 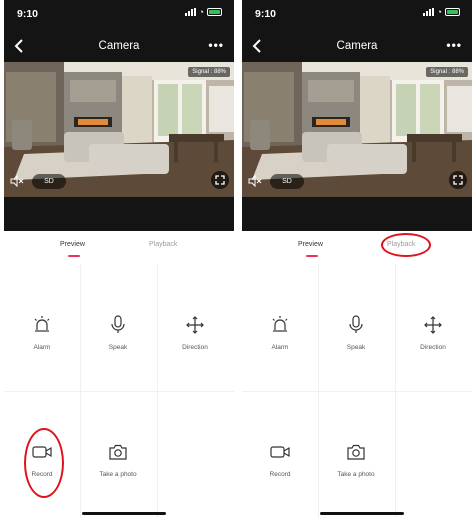 I want to click on action-record: Record, so click(x=280, y=454).